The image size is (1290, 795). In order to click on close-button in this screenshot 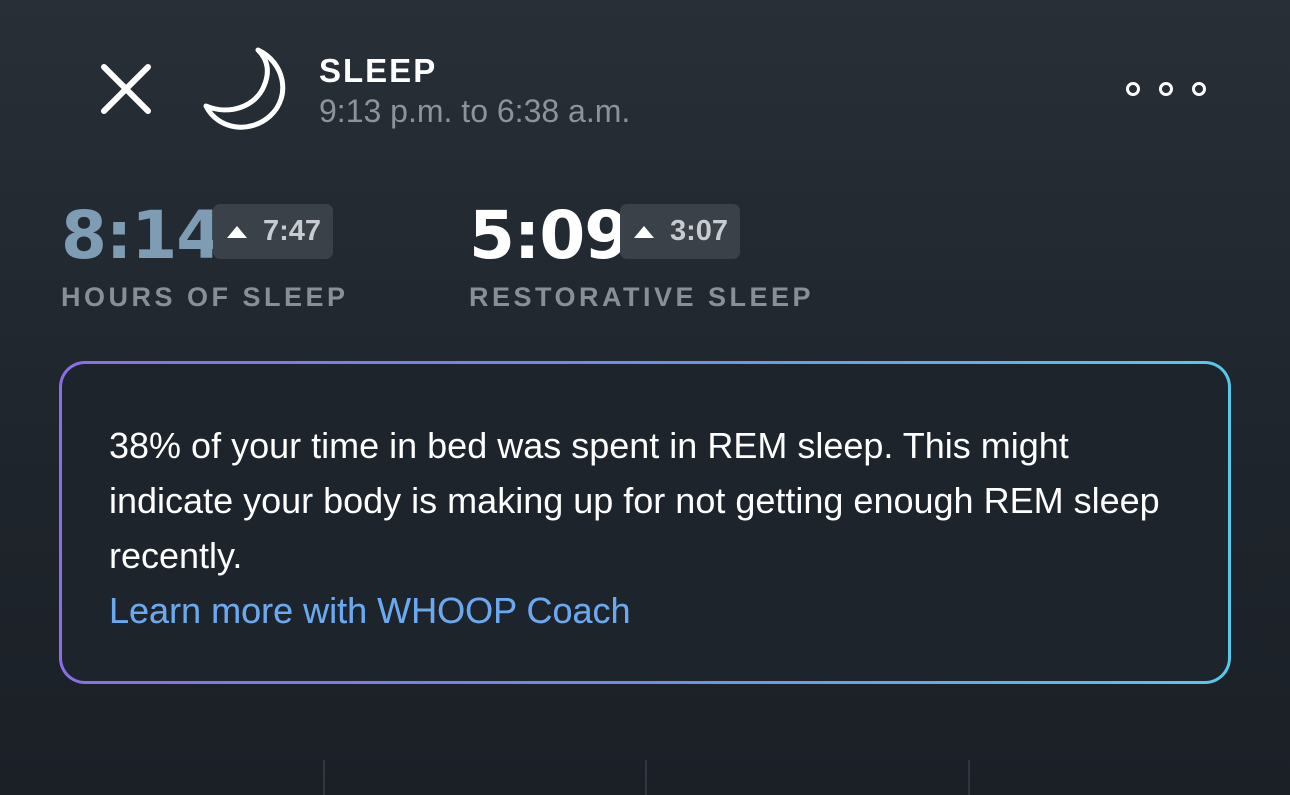, I will do `click(126, 89)`.